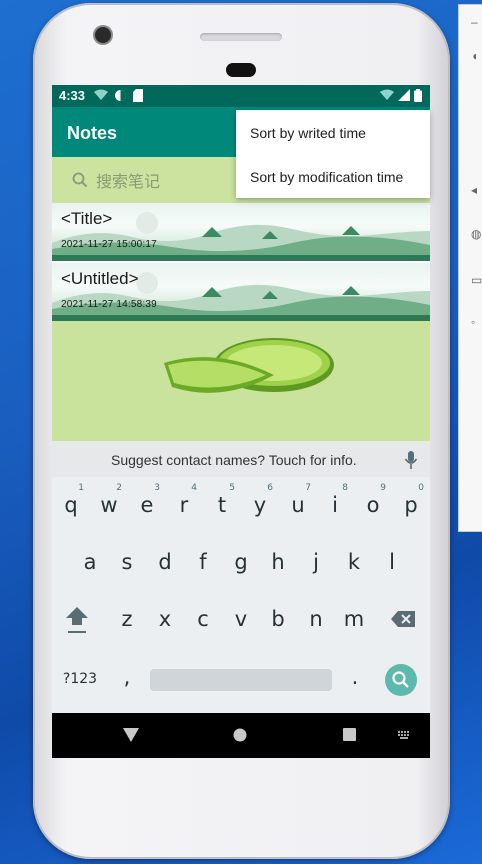 The width and height of the screenshot is (482, 864). What do you see at coordinates (387, 94) in the screenshot?
I see `wifi-signal-icon` at bounding box center [387, 94].